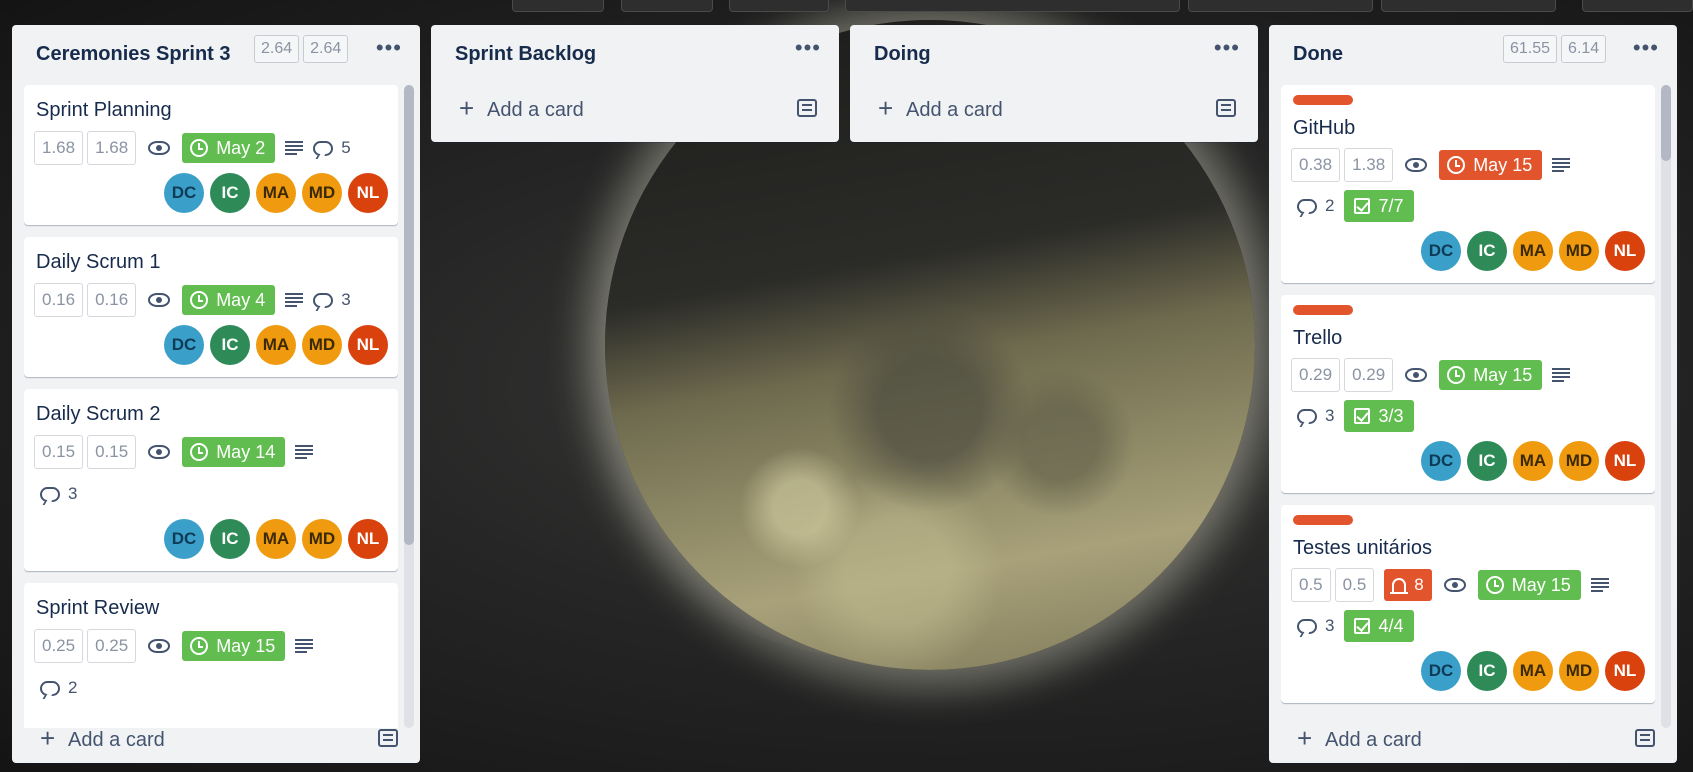 This screenshot has width=1693, height=772. Describe the element at coordinates (1453, 185) in the screenshot. I see `card-badges: 0.38 1.38 May 15 2 7/7` at that location.